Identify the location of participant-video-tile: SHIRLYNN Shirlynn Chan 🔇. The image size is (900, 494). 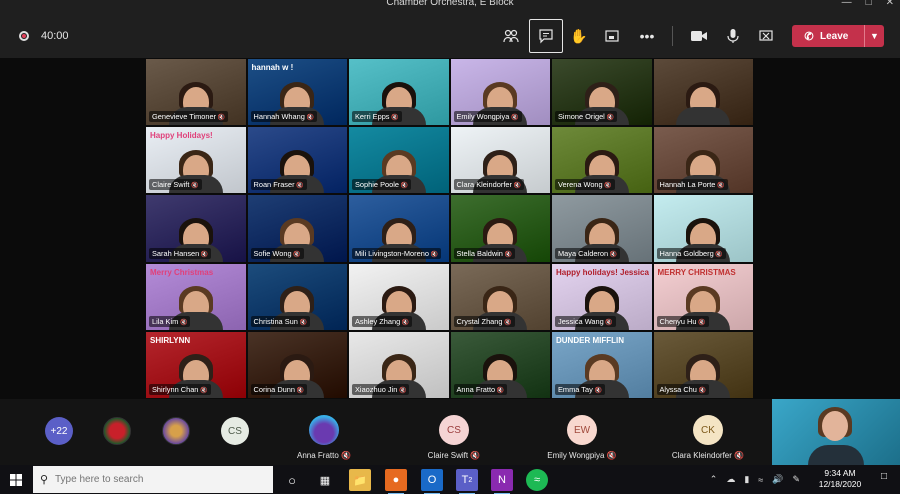
(196, 364).